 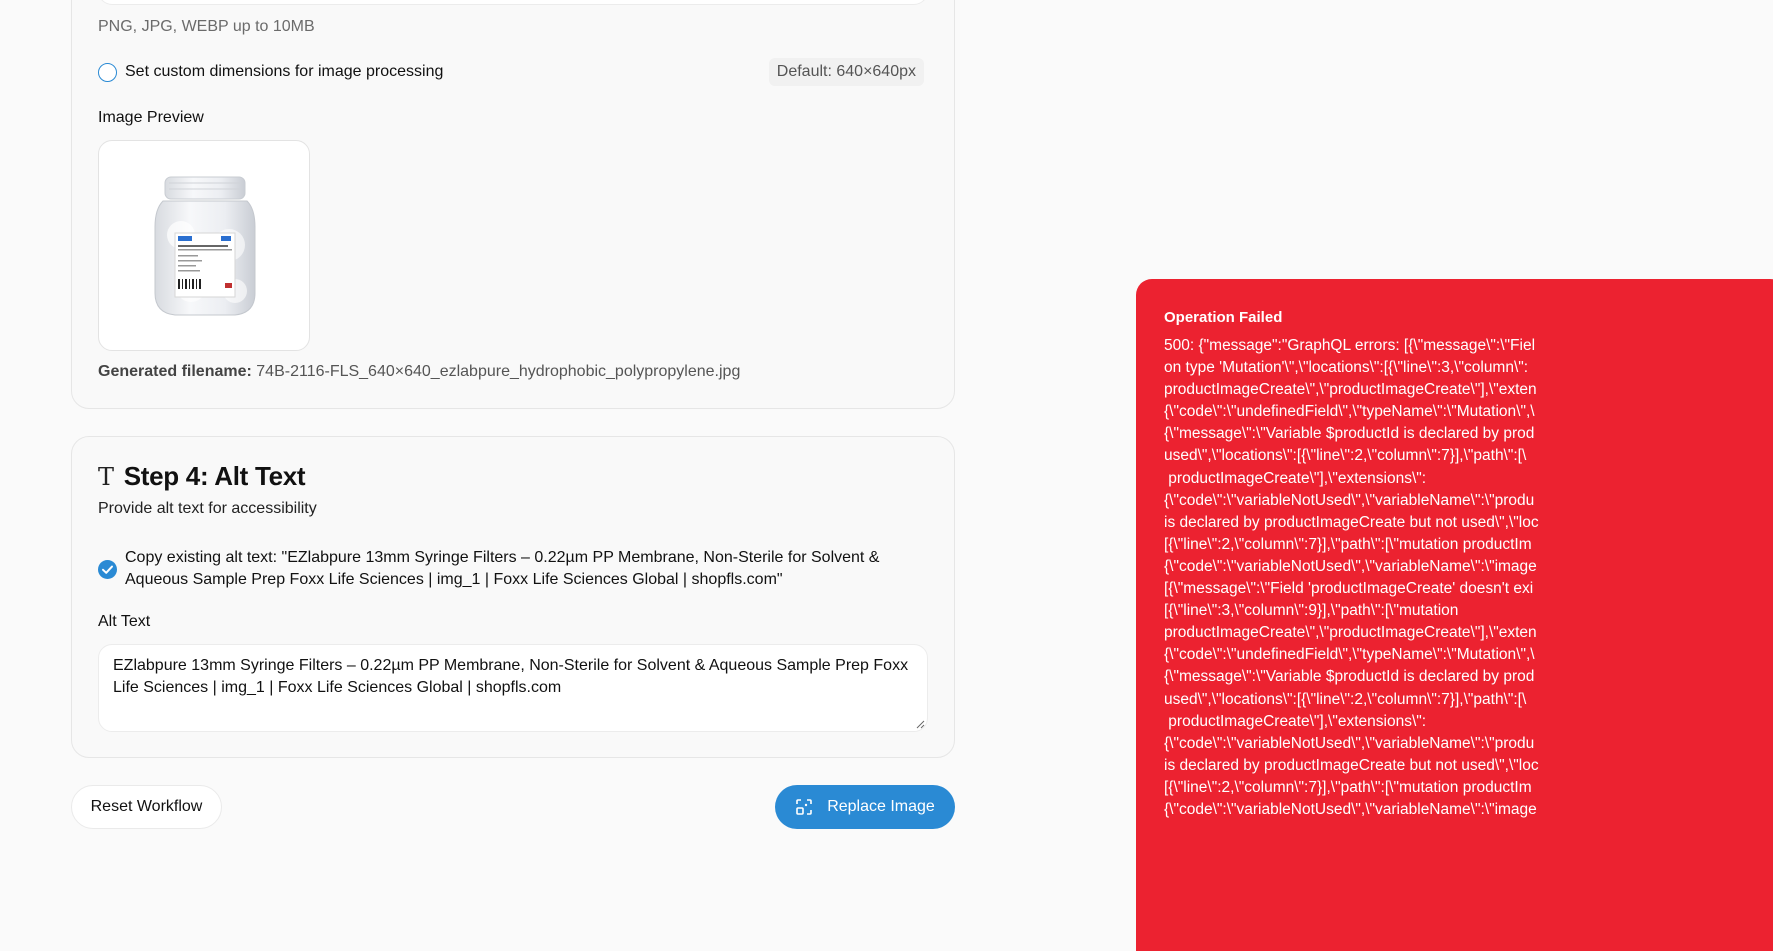 What do you see at coordinates (151, 117) in the screenshot?
I see `image-preview-label: Image Preview` at bounding box center [151, 117].